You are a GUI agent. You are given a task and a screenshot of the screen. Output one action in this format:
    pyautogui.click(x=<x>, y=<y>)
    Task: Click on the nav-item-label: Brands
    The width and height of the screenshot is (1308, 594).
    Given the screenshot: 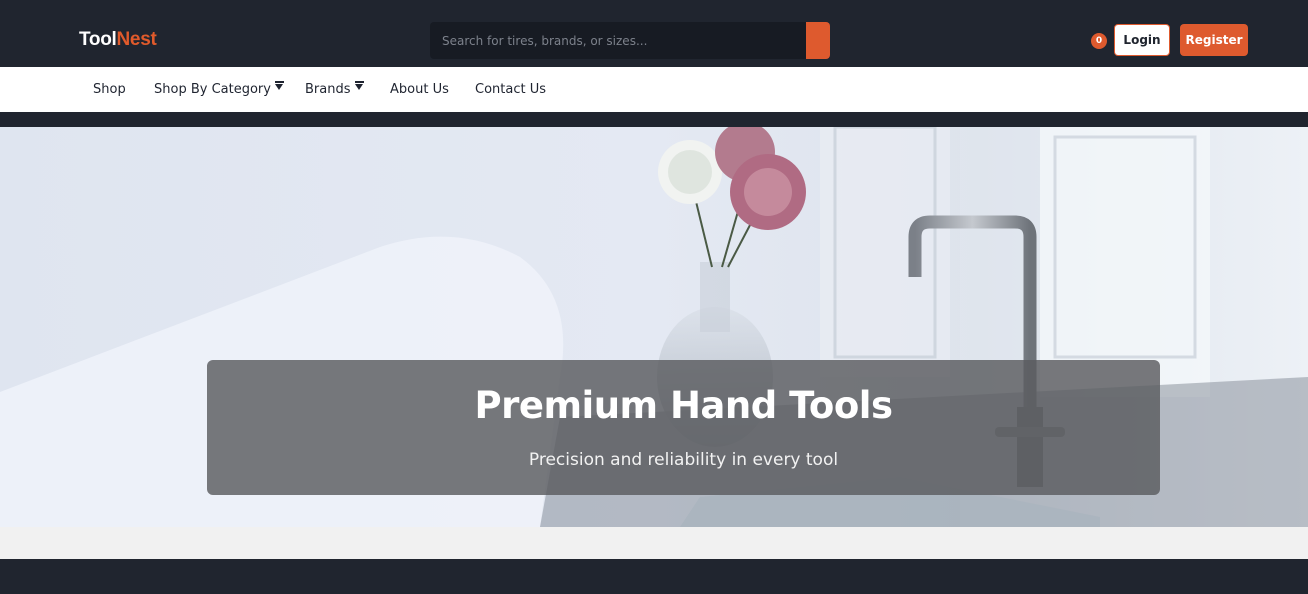 What is the action you would take?
    pyautogui.click(x=328, y=89)
    